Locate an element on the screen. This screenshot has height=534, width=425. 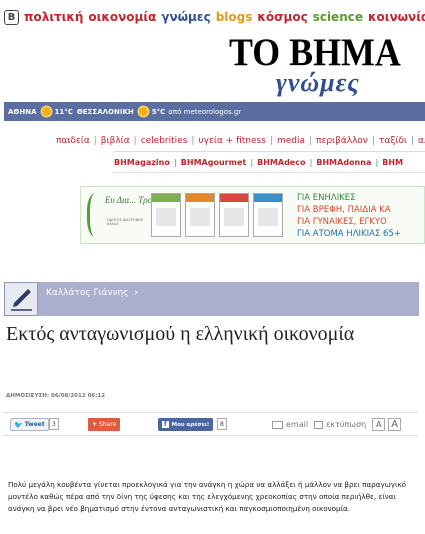
magazine-link: BHMAdeco is located at coordinates (281, 162).